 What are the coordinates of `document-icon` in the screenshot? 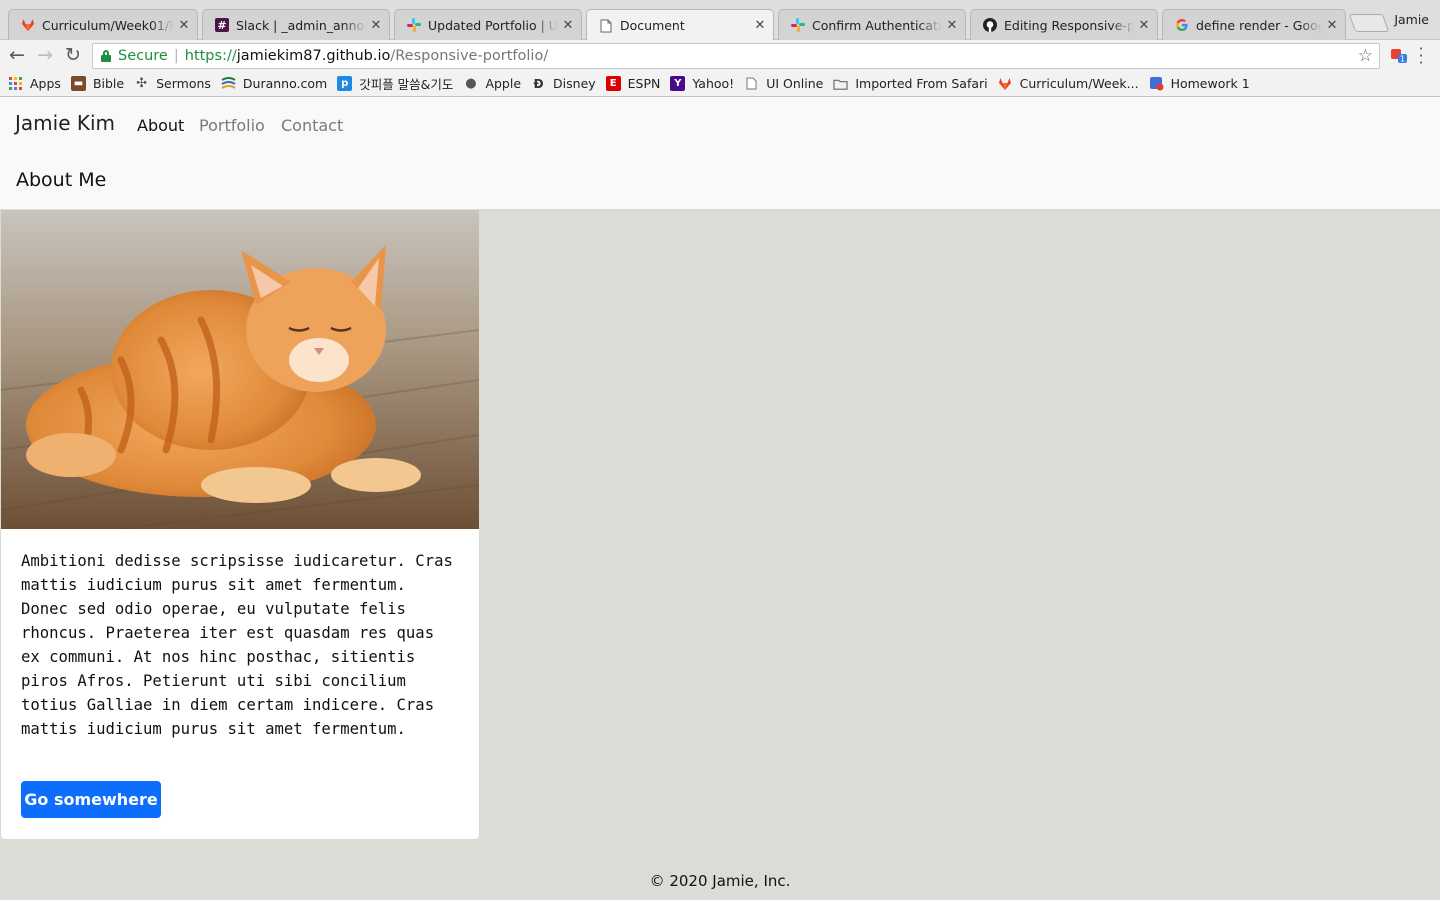 It's located at (606, 26).